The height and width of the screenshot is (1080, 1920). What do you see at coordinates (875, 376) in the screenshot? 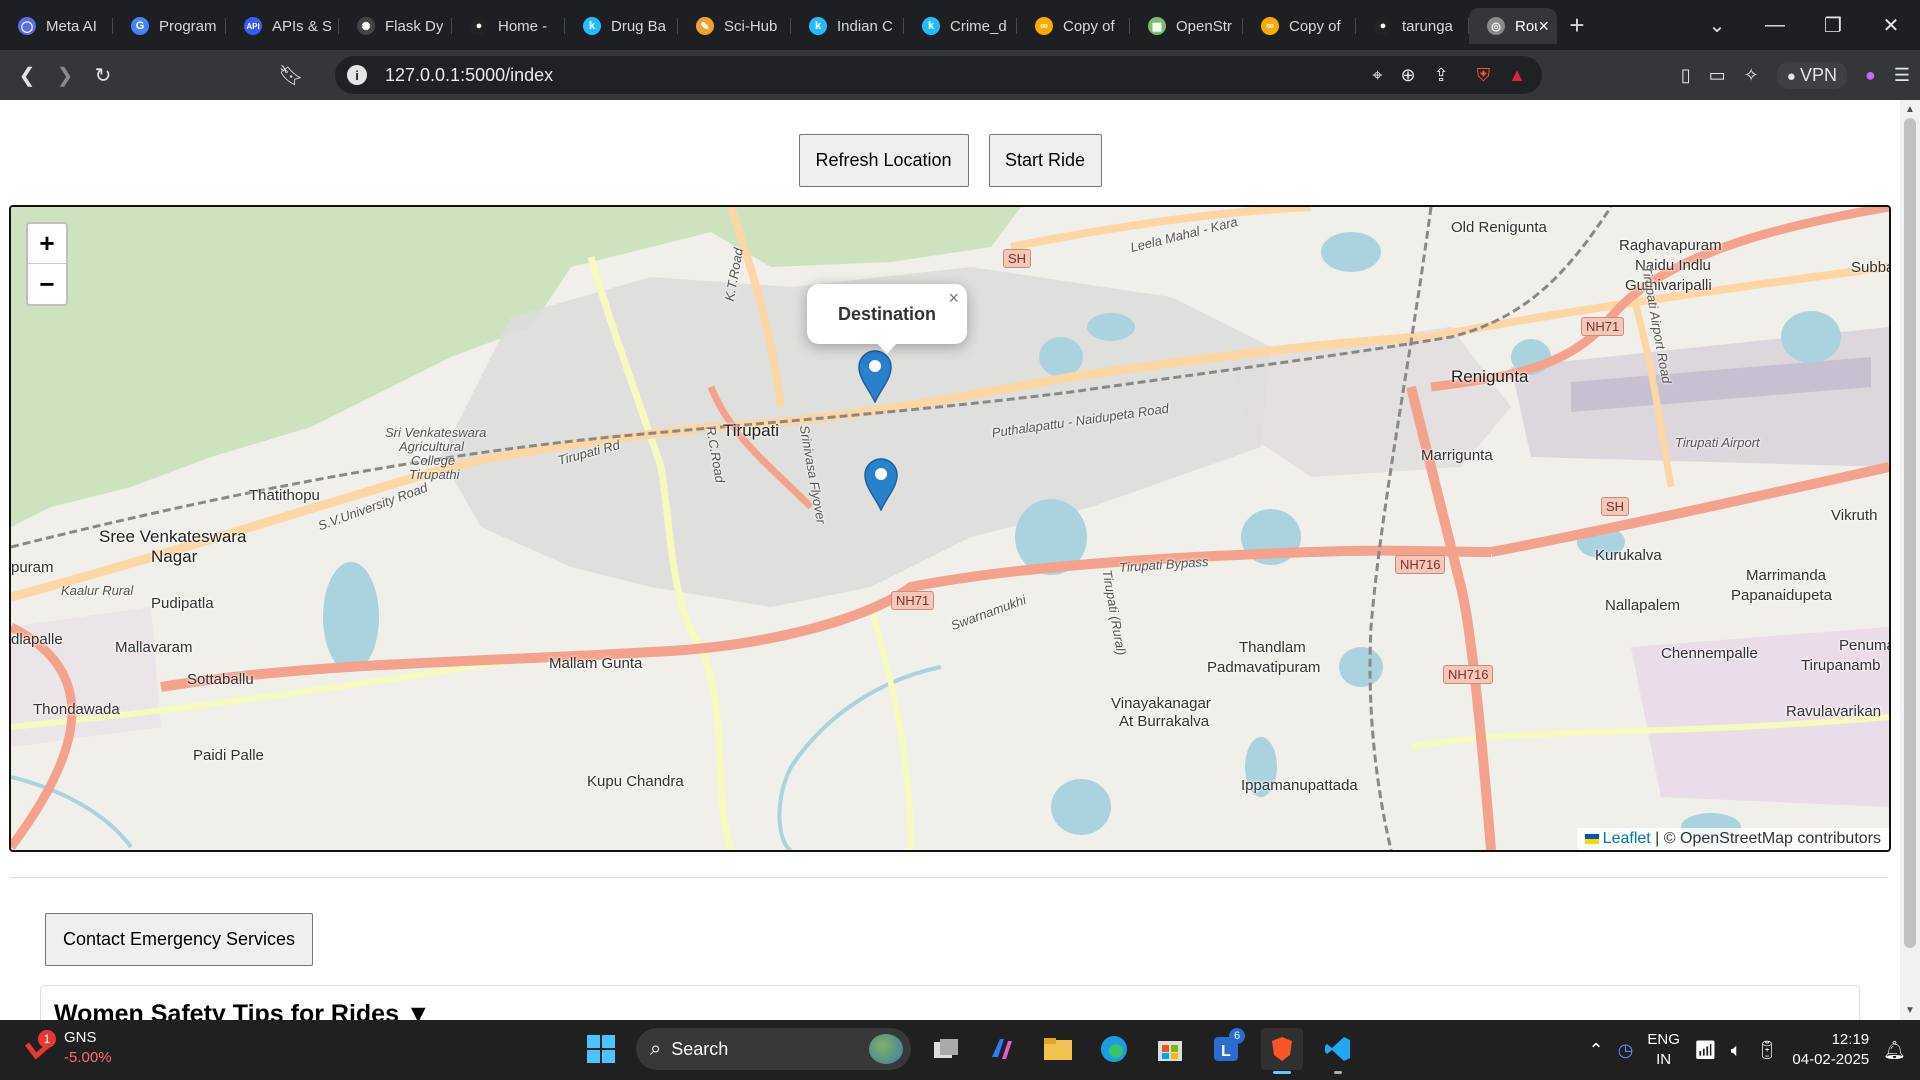
I see `destination-marker-icon` at bounding box center [875, 376].